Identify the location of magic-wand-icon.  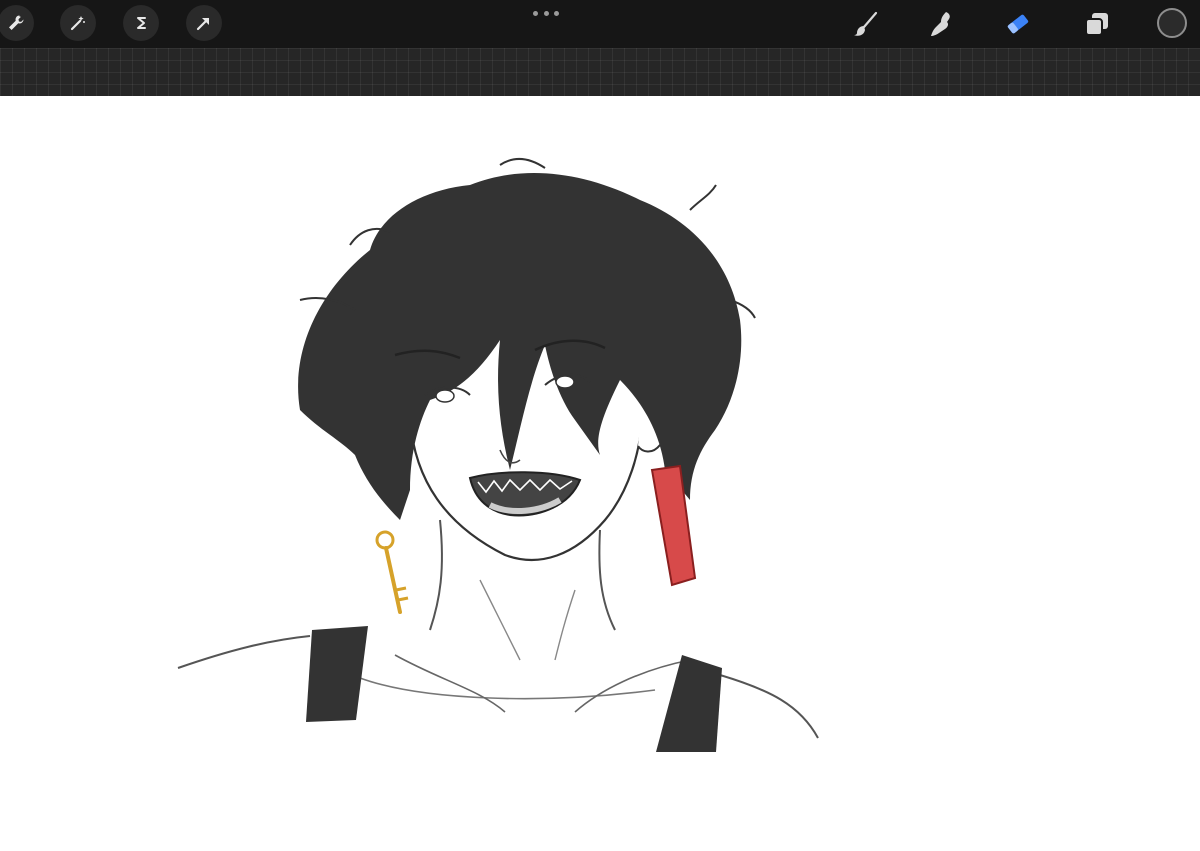
(78, 23).